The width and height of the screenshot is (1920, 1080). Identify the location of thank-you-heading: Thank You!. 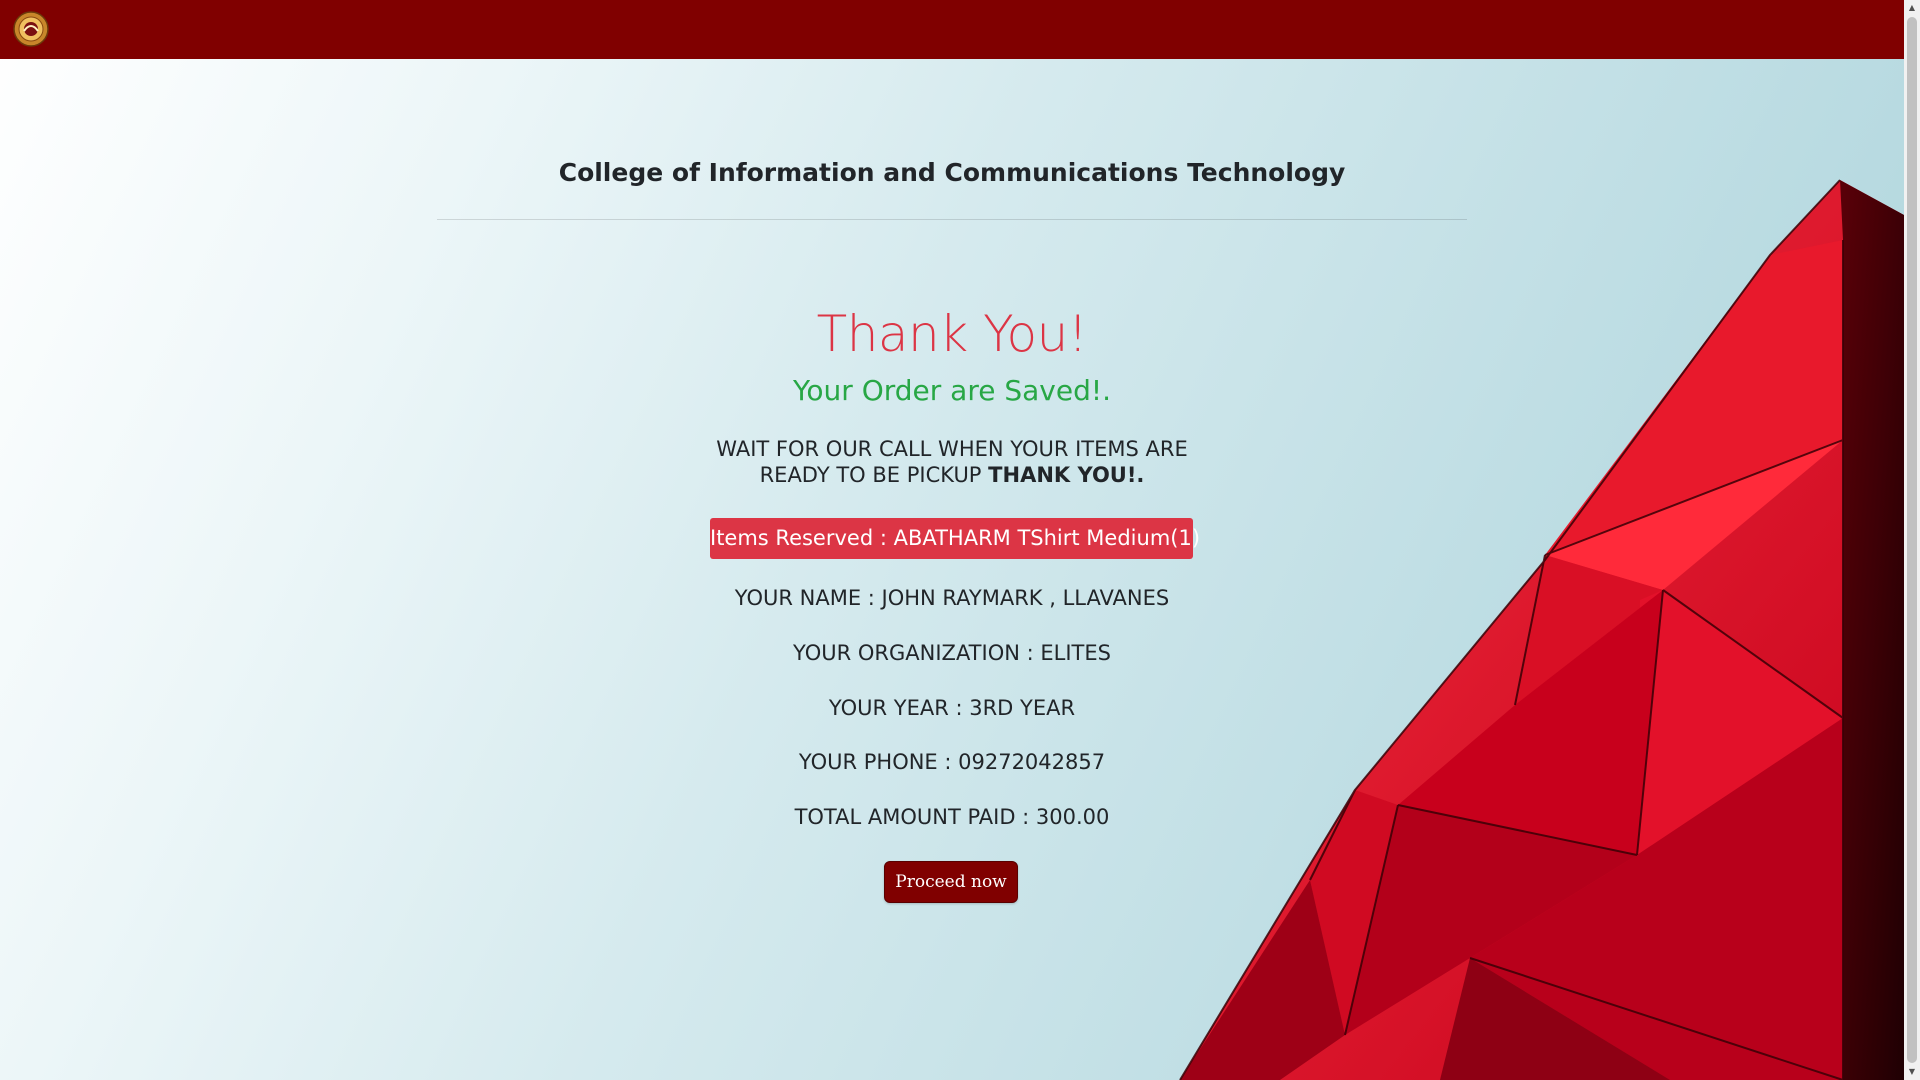
(952, 334).